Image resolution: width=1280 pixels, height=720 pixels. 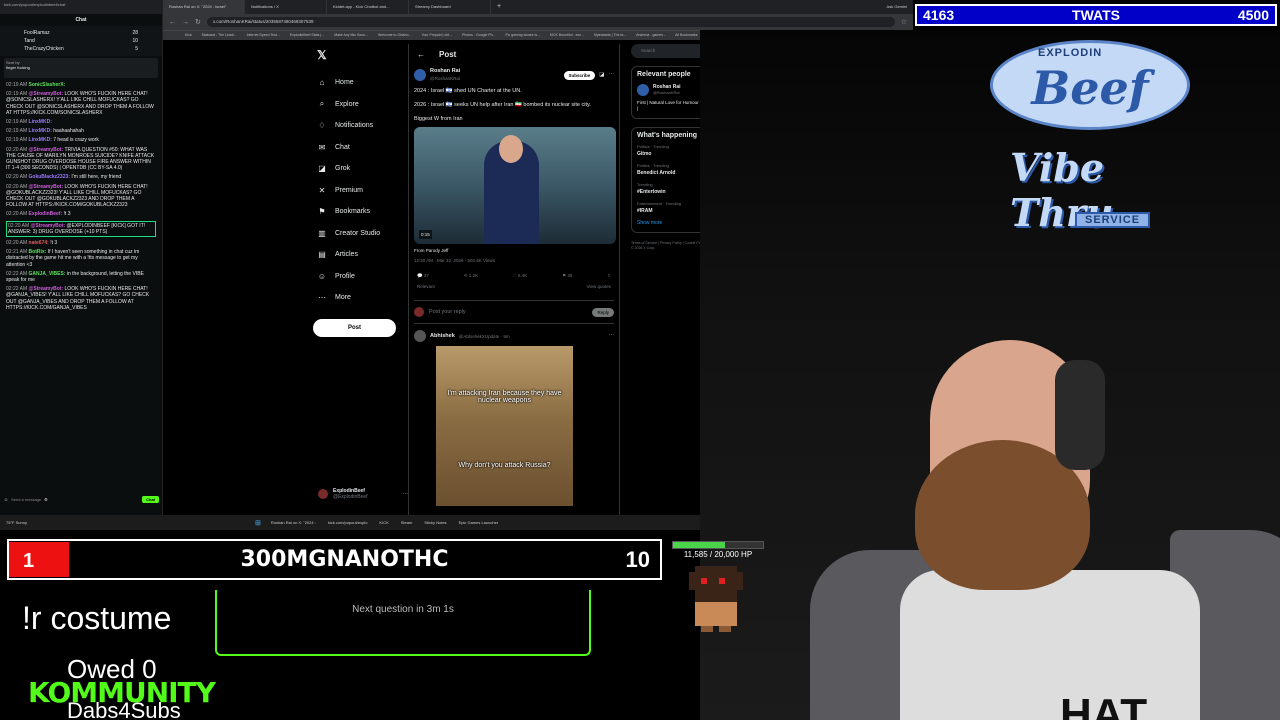 What do you see at coordinates (499, 7) in the screenshot?
I see `new-tab-icon: +` at bounding box center [499, 7].